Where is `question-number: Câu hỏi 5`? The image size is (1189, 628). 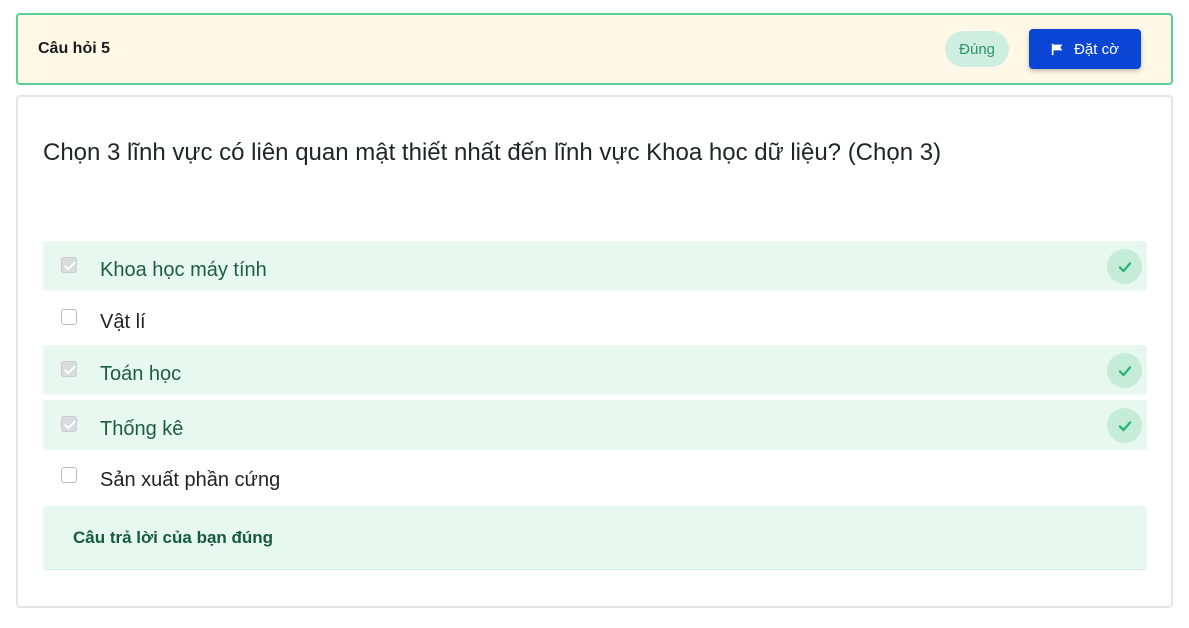
question-number: Câu hỏi 5 is located at coordinates (74, 48).